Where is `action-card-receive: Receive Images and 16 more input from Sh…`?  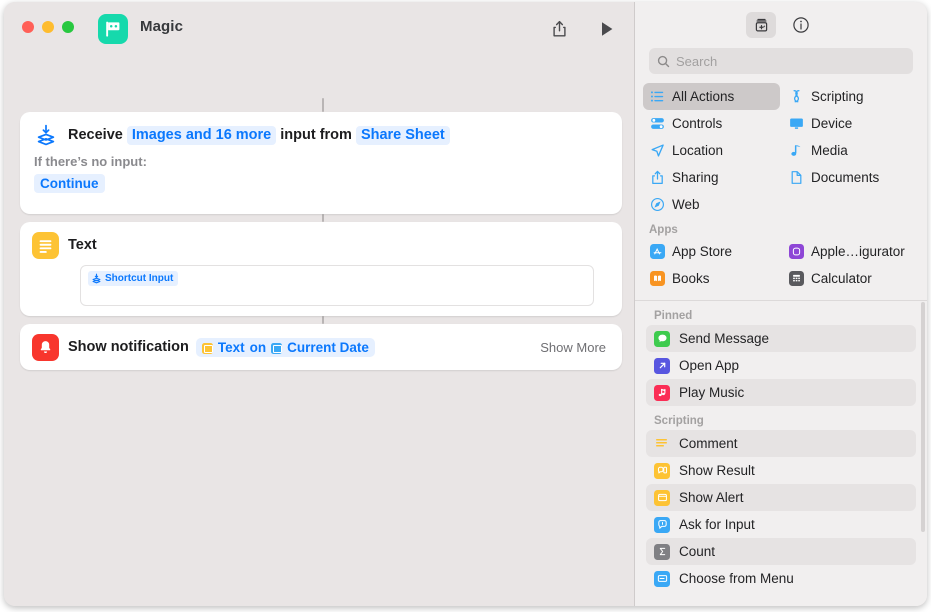
action-card-receive: Receive Images and 16 more input from Sh… is located at coordinates (321, 163).